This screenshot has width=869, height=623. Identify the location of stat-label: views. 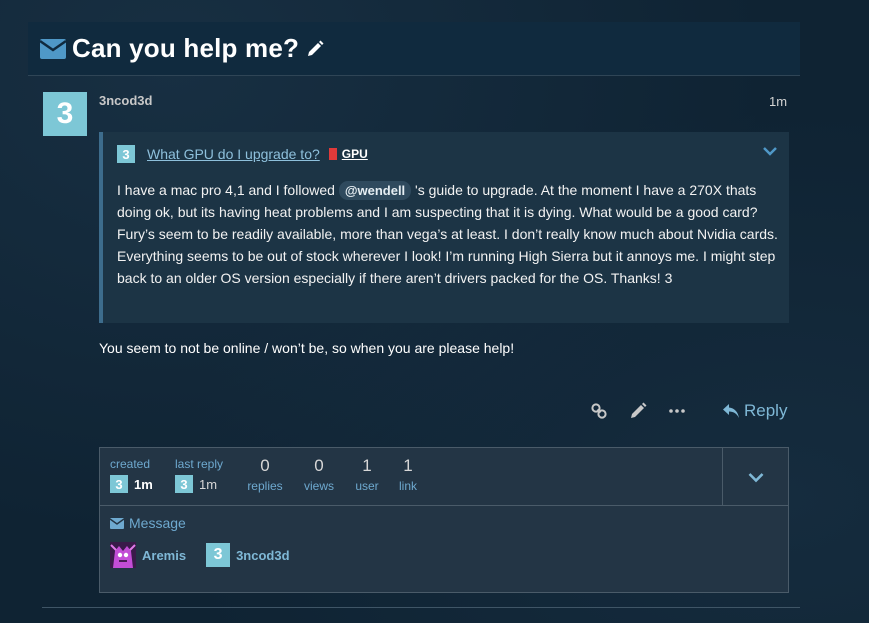
(318, 486).